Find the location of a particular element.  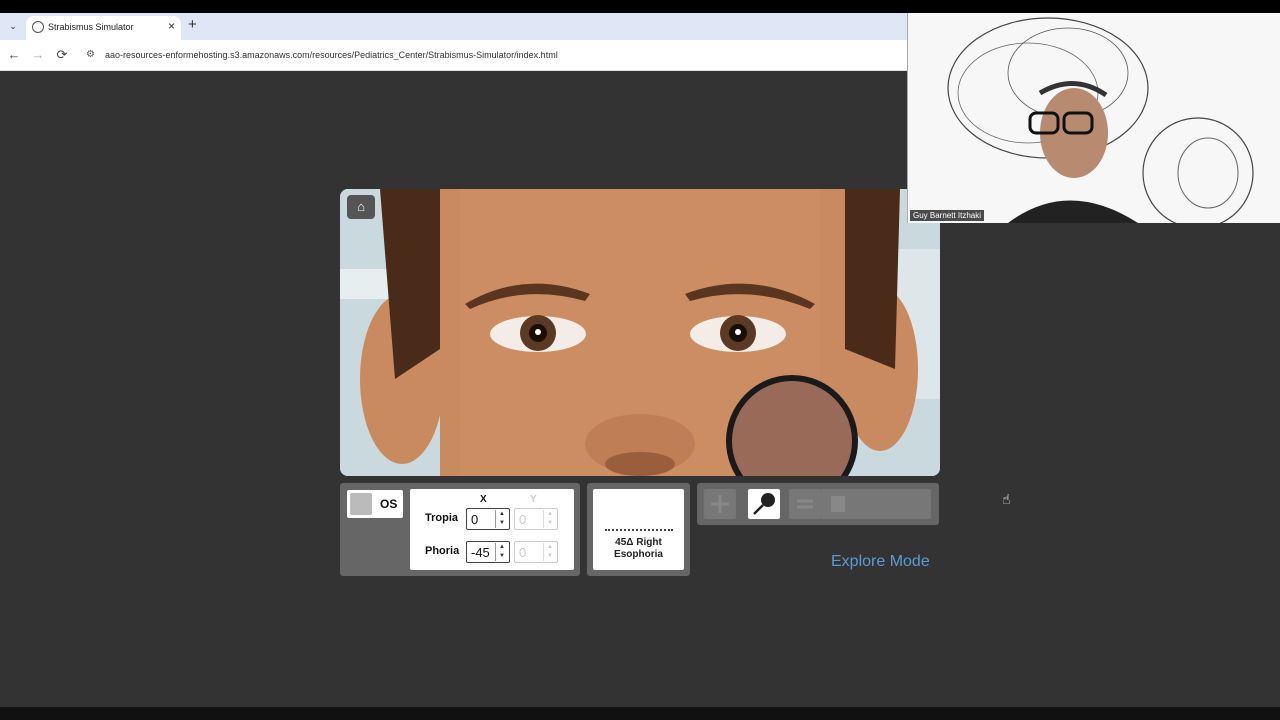

phoria-y-input: 0 ▲ ▼ is located at coordinates (536, 552).